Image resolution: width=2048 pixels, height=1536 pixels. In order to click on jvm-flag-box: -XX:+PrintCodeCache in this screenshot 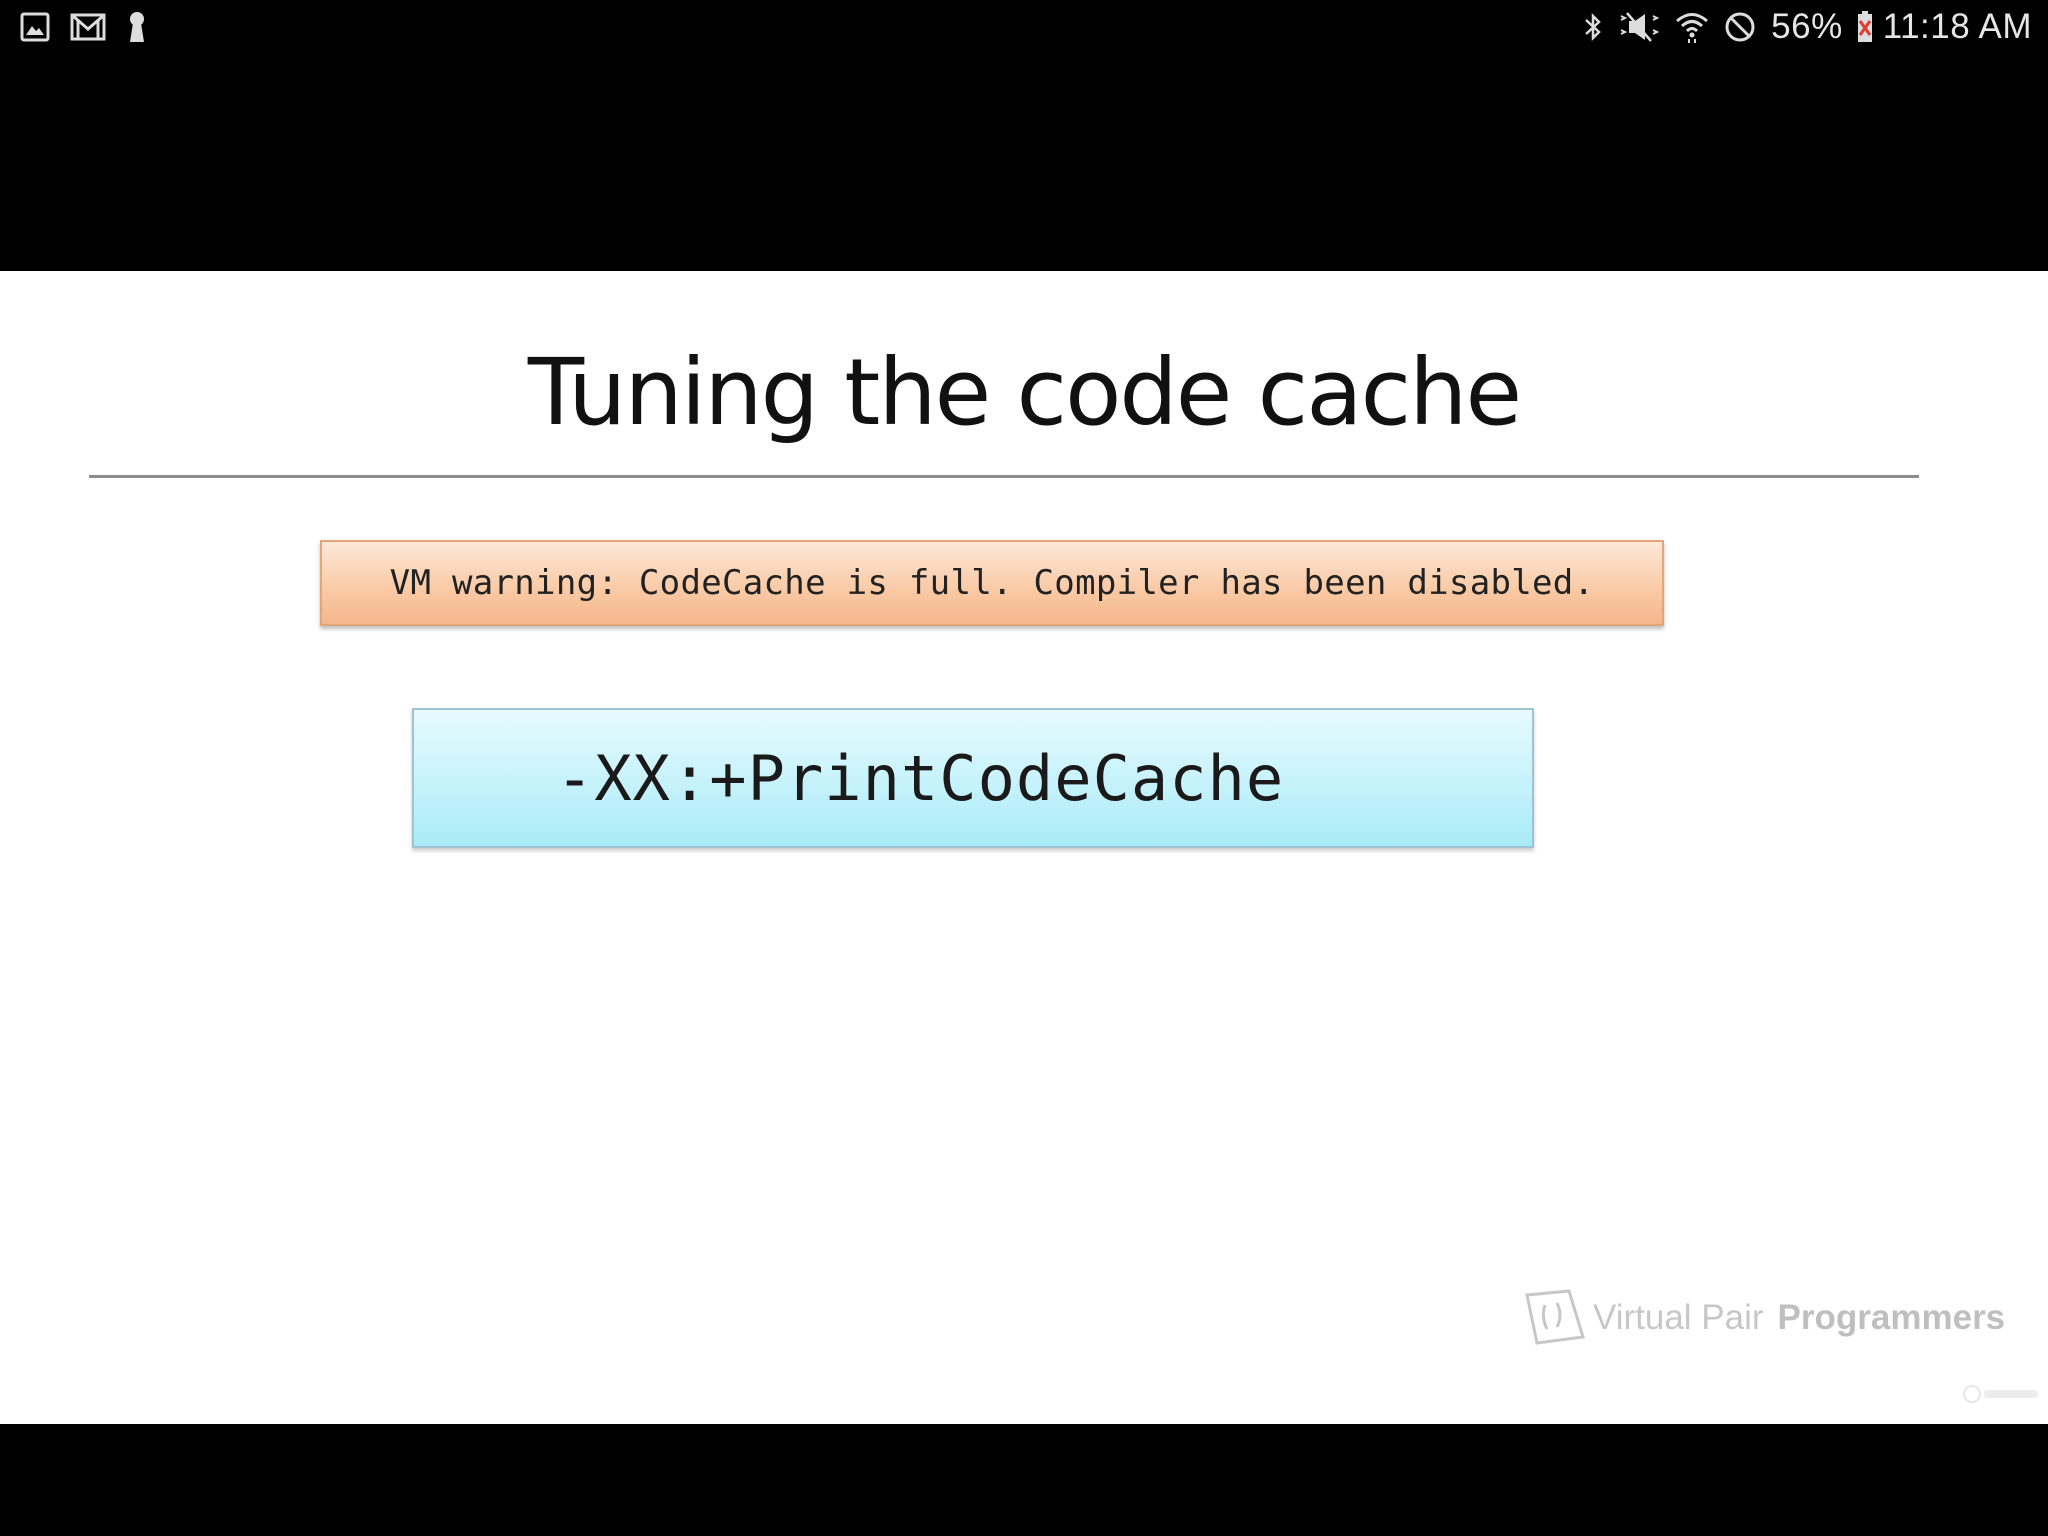, I will do `click(973, 778)`.